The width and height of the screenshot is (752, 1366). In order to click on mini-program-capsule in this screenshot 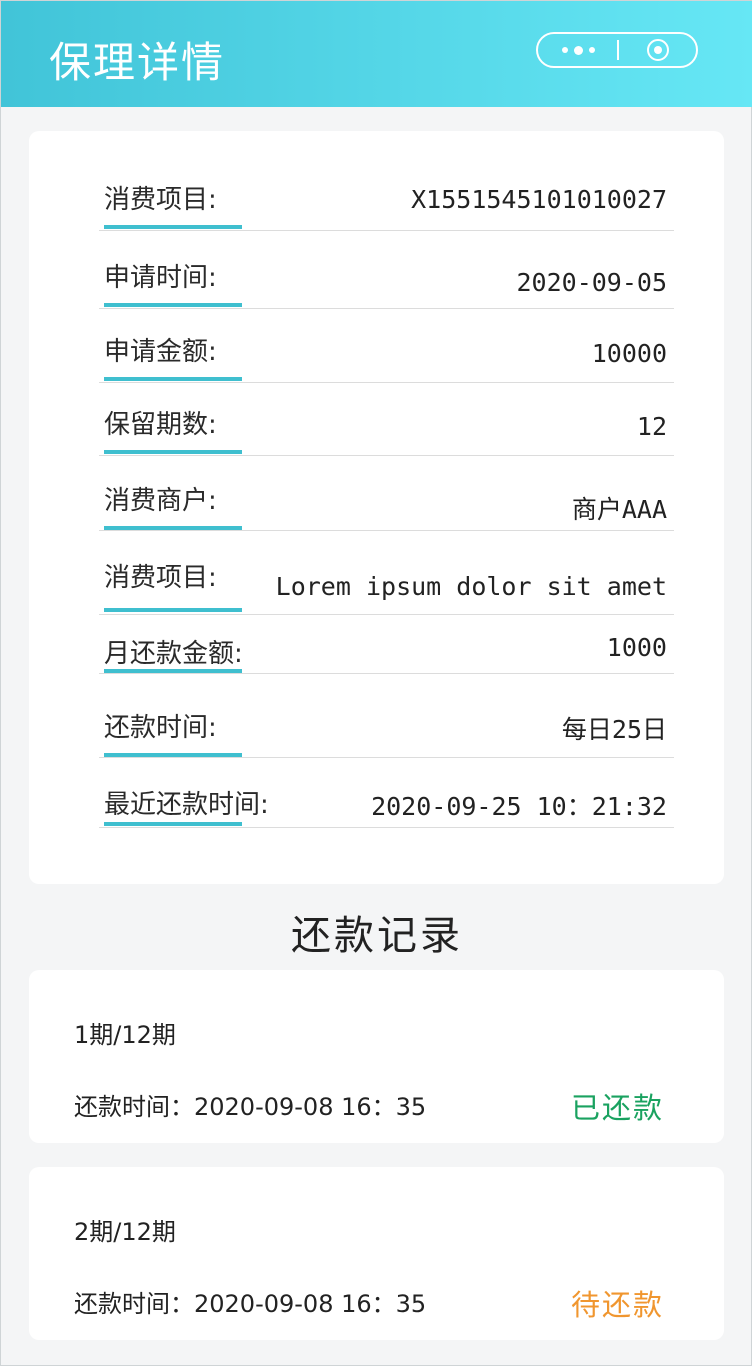, I will do `click(617, 50)`.